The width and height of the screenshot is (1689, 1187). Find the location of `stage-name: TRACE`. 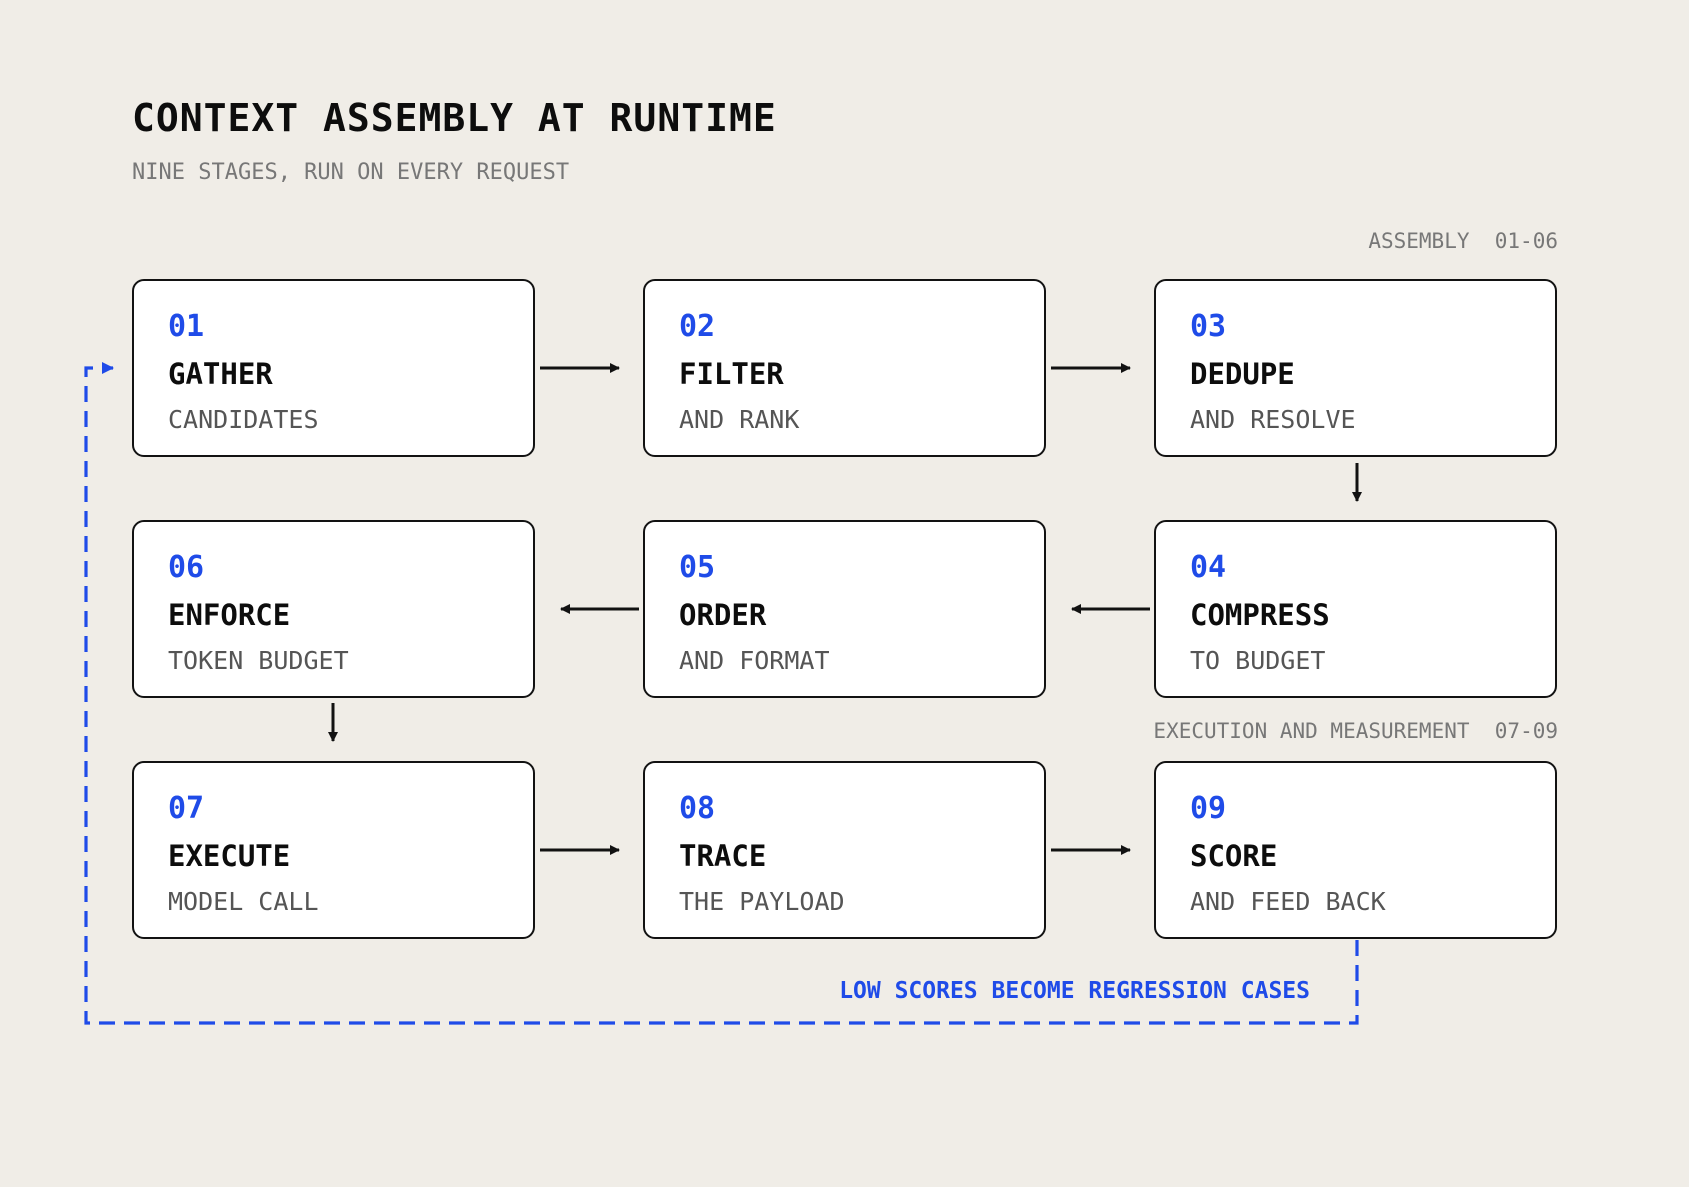

stage-name: TRACE is located at coordinates (723, 856).